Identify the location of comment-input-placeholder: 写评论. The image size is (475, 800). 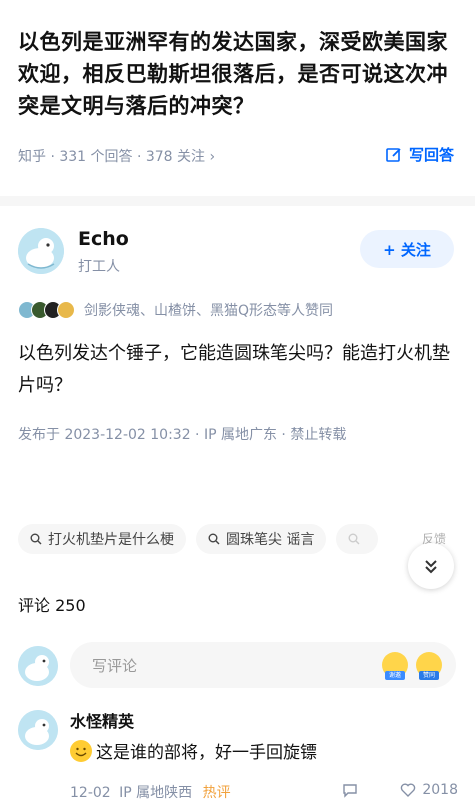
(115, 665).